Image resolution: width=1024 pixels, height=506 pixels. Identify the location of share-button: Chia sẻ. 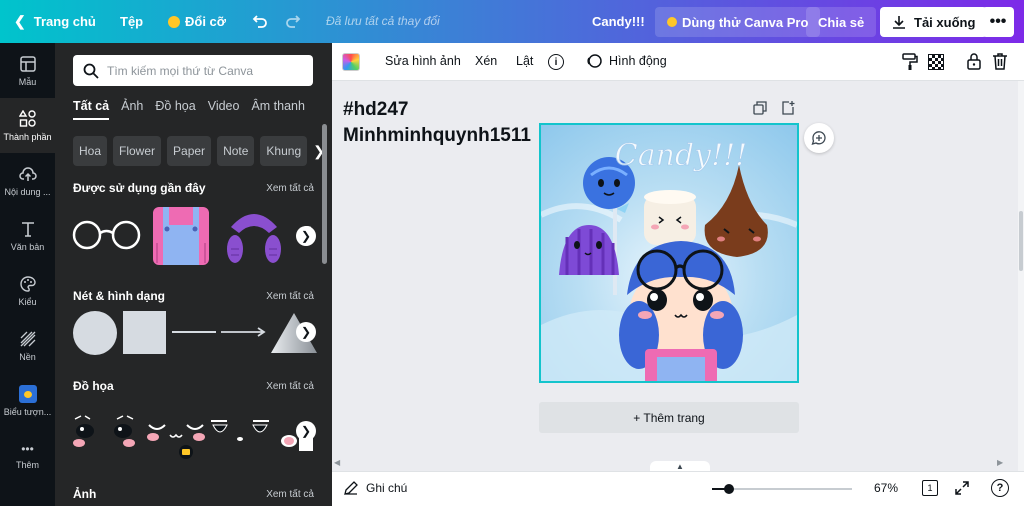
(841, 22).